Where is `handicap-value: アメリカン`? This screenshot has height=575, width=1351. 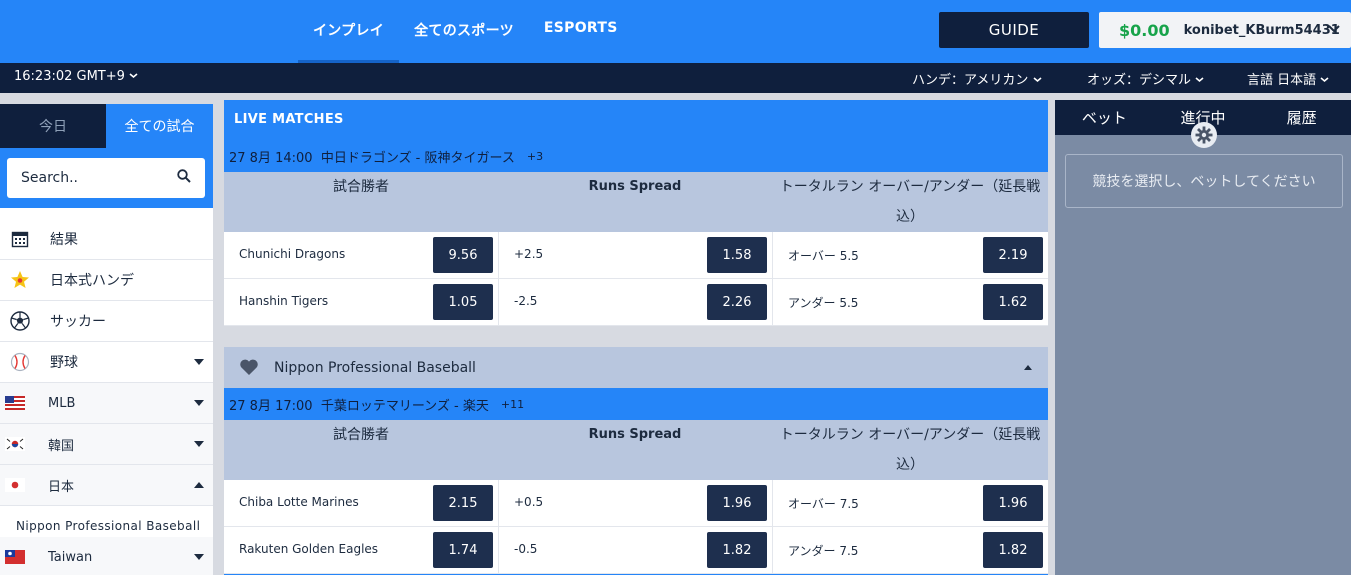
handicap-value: アメリカン is located at coordinates (996, 80).